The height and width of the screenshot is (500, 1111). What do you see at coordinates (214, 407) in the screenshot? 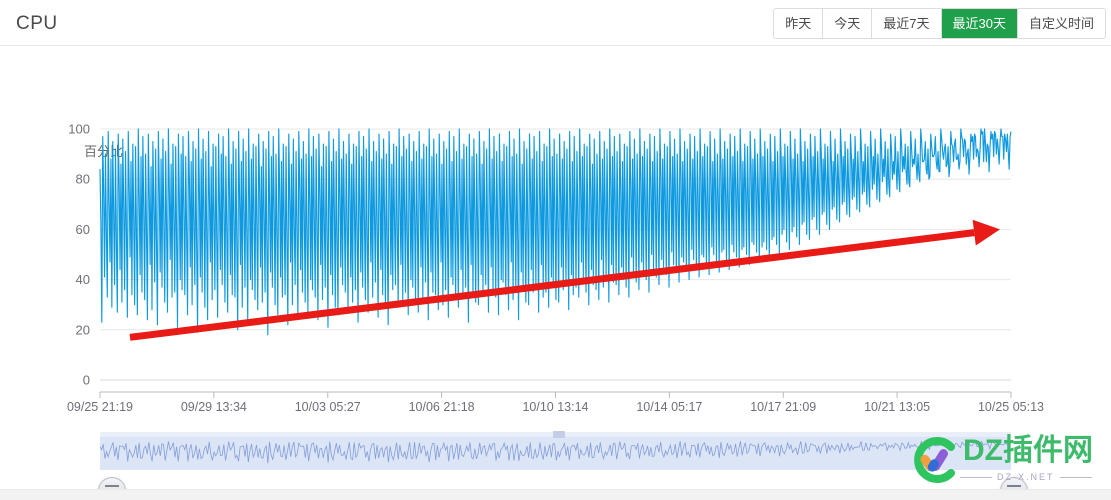
I see `svg-text: 09/29 13:34` at bounding box center [214, 407].